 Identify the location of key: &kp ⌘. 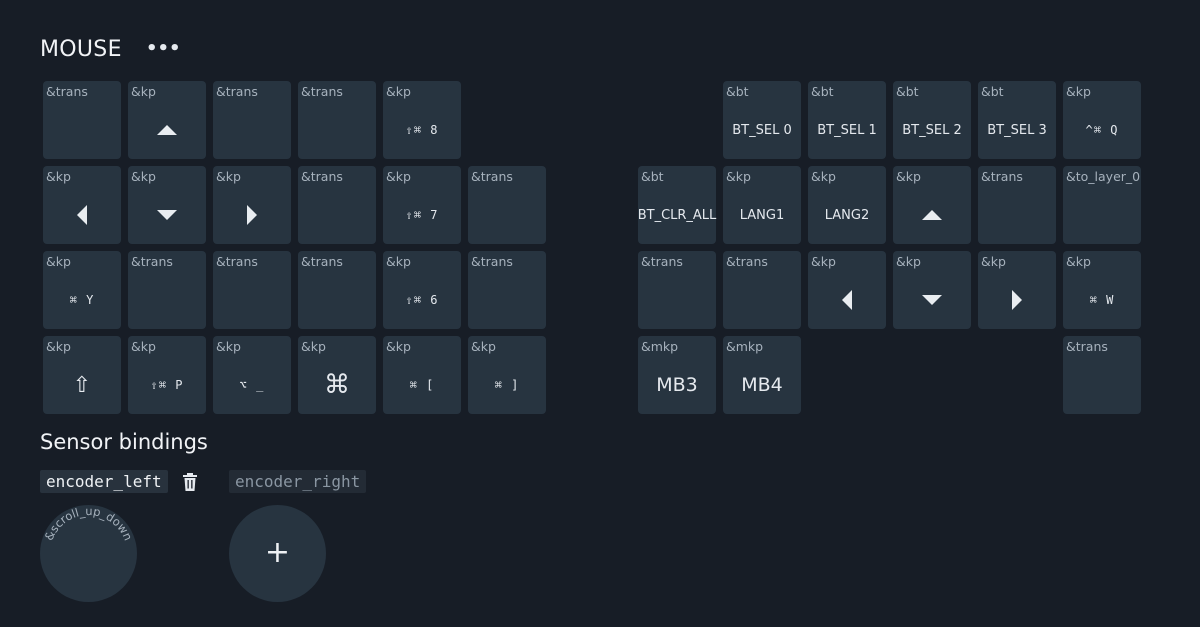
(337, 375).